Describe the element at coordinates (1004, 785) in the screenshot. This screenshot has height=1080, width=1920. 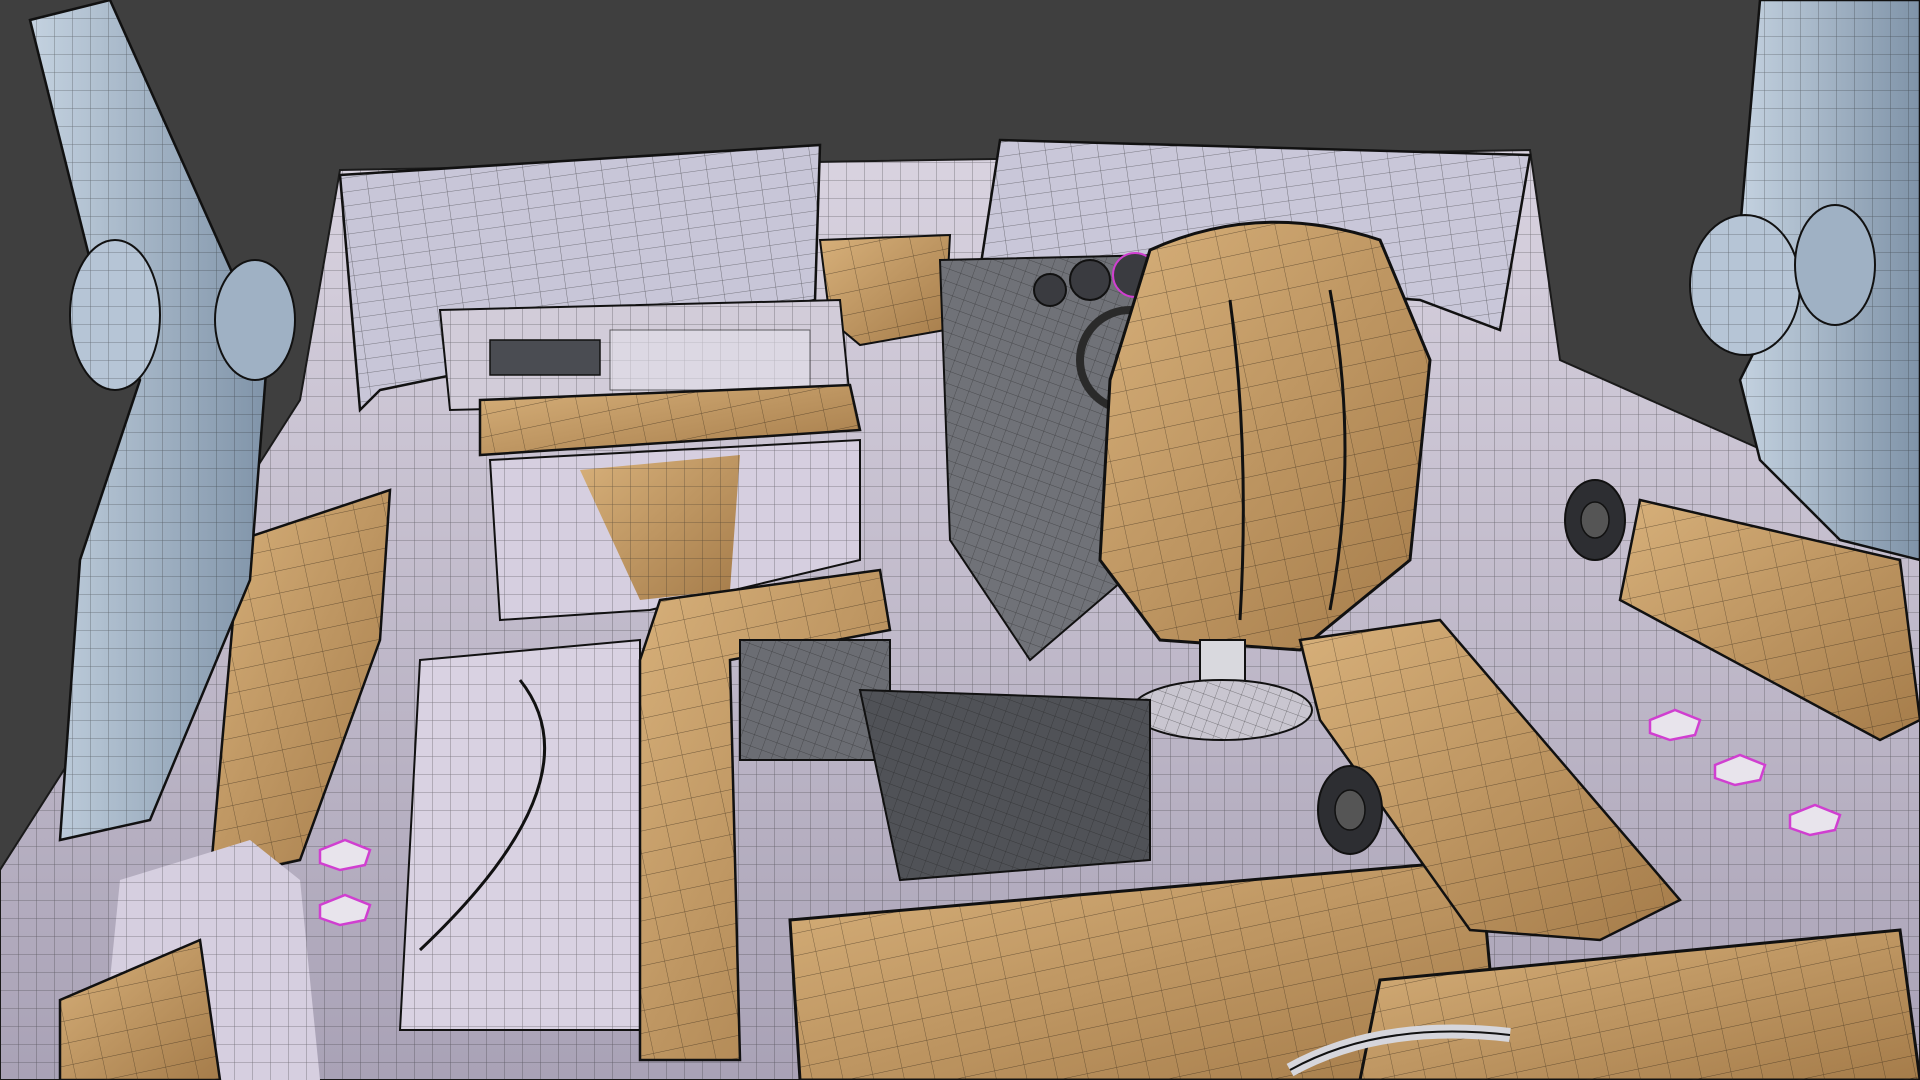
I see `engine-hatch` at that location.